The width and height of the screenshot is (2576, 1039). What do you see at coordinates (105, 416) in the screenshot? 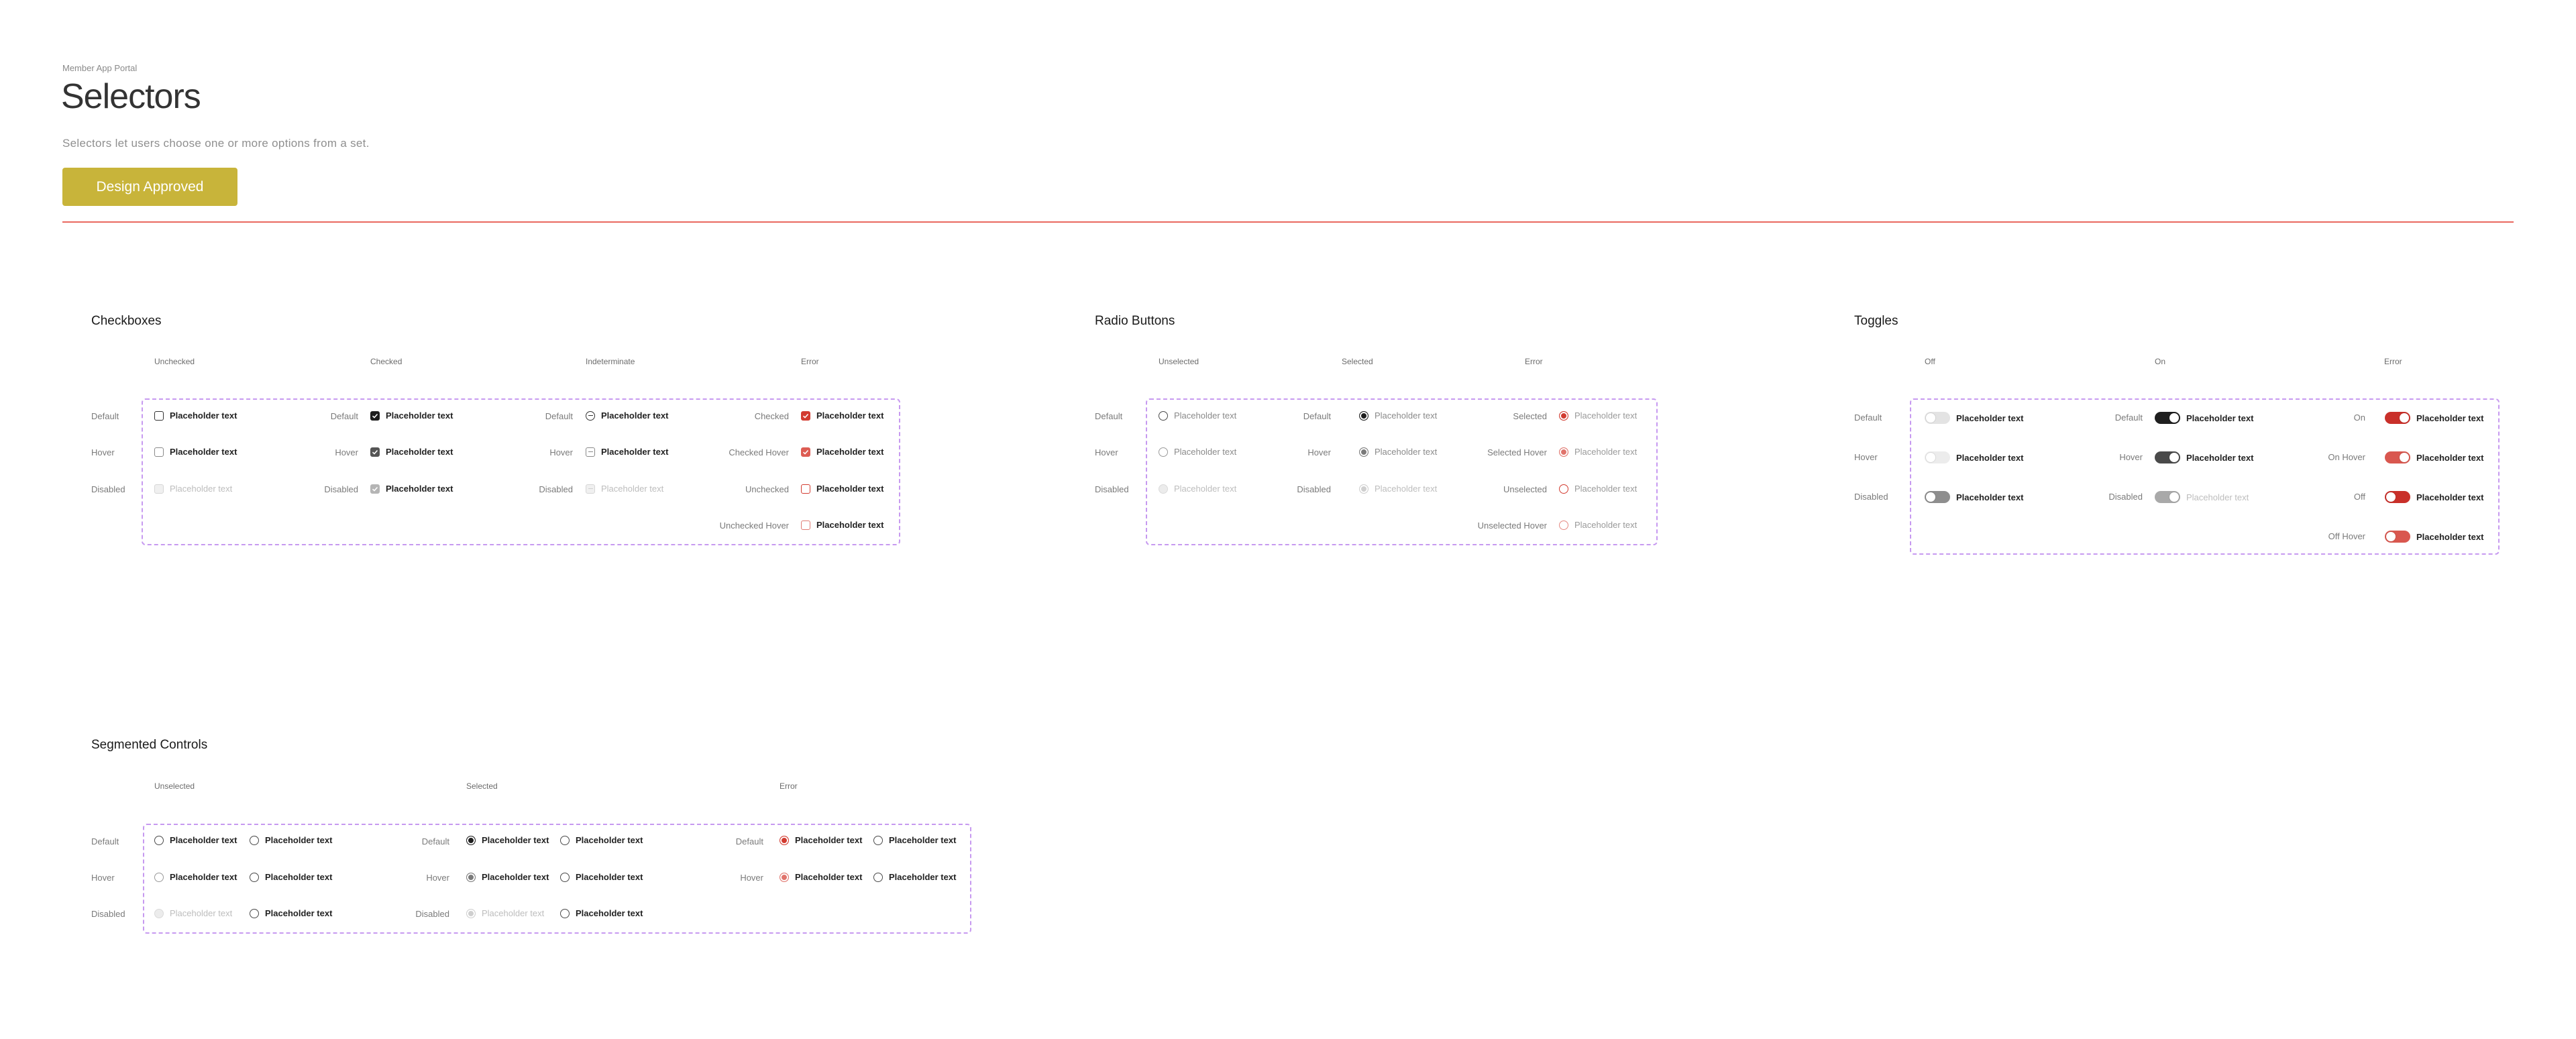
I see `checkboxes-row-default: Default` at bounding box center [105, 416].